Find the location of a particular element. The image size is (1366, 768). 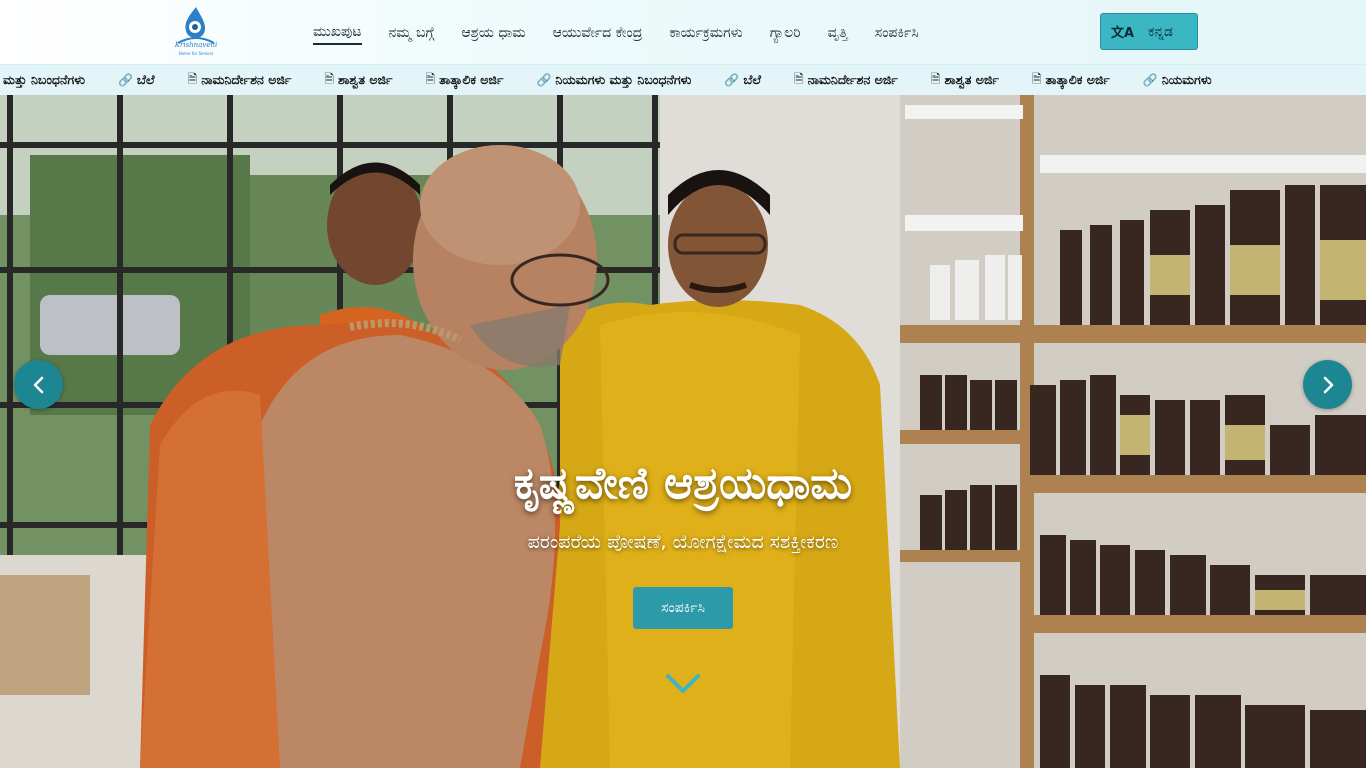

nav-gallery: ಗ್ಯಾಲರಿ is located at coordinates (785, 33).